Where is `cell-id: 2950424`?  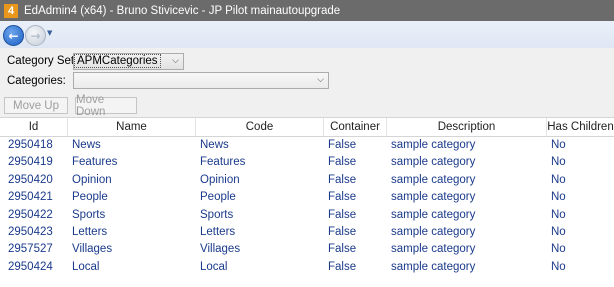
cell-id: 2950424 is located at coordinates (30, 266).